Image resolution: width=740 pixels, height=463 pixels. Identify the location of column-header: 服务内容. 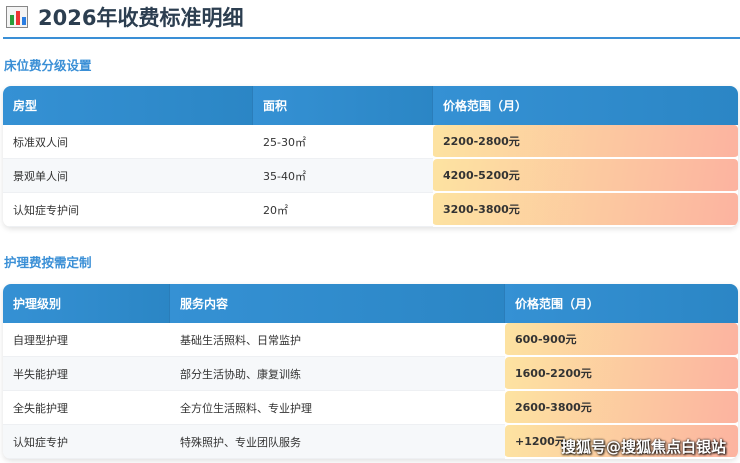
(337, 303).